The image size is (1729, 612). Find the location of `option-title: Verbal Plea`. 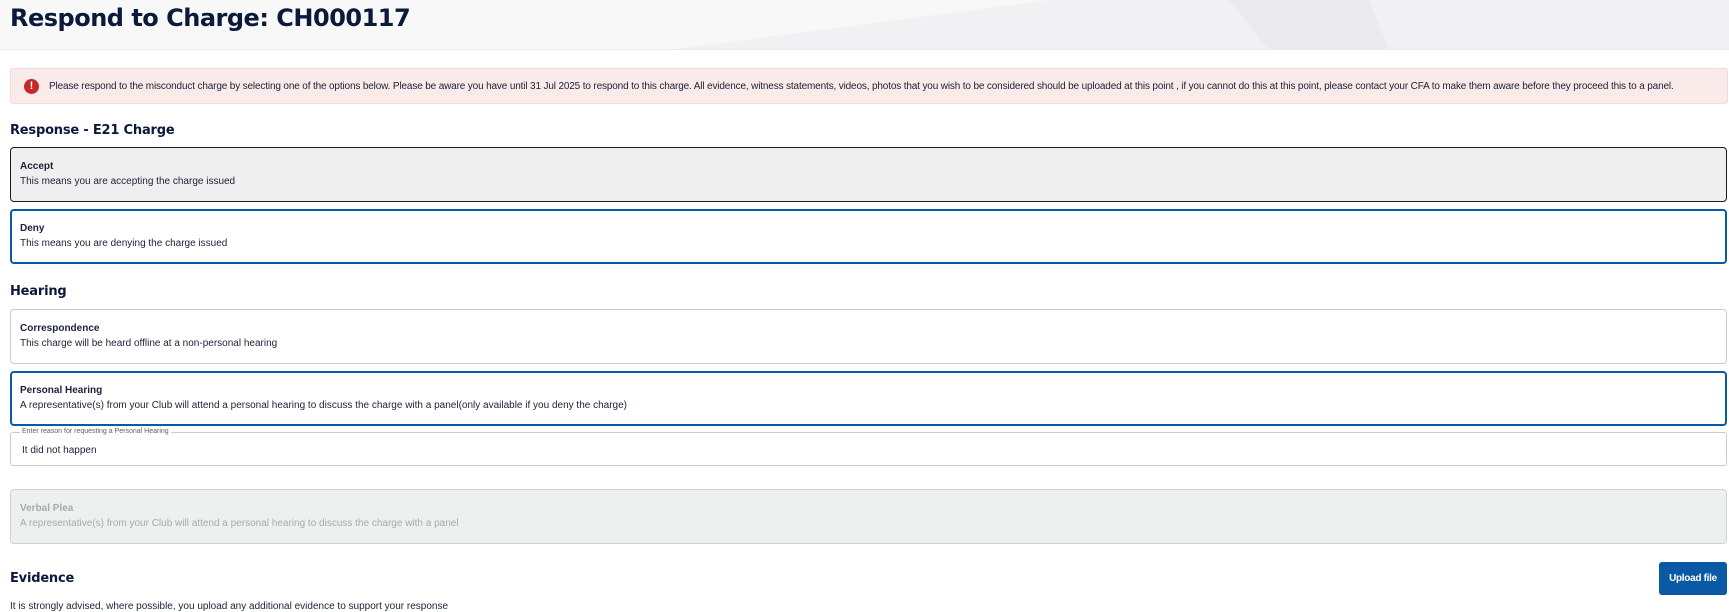

option-title: Verbal Plea is located at coordinates (47, 508).